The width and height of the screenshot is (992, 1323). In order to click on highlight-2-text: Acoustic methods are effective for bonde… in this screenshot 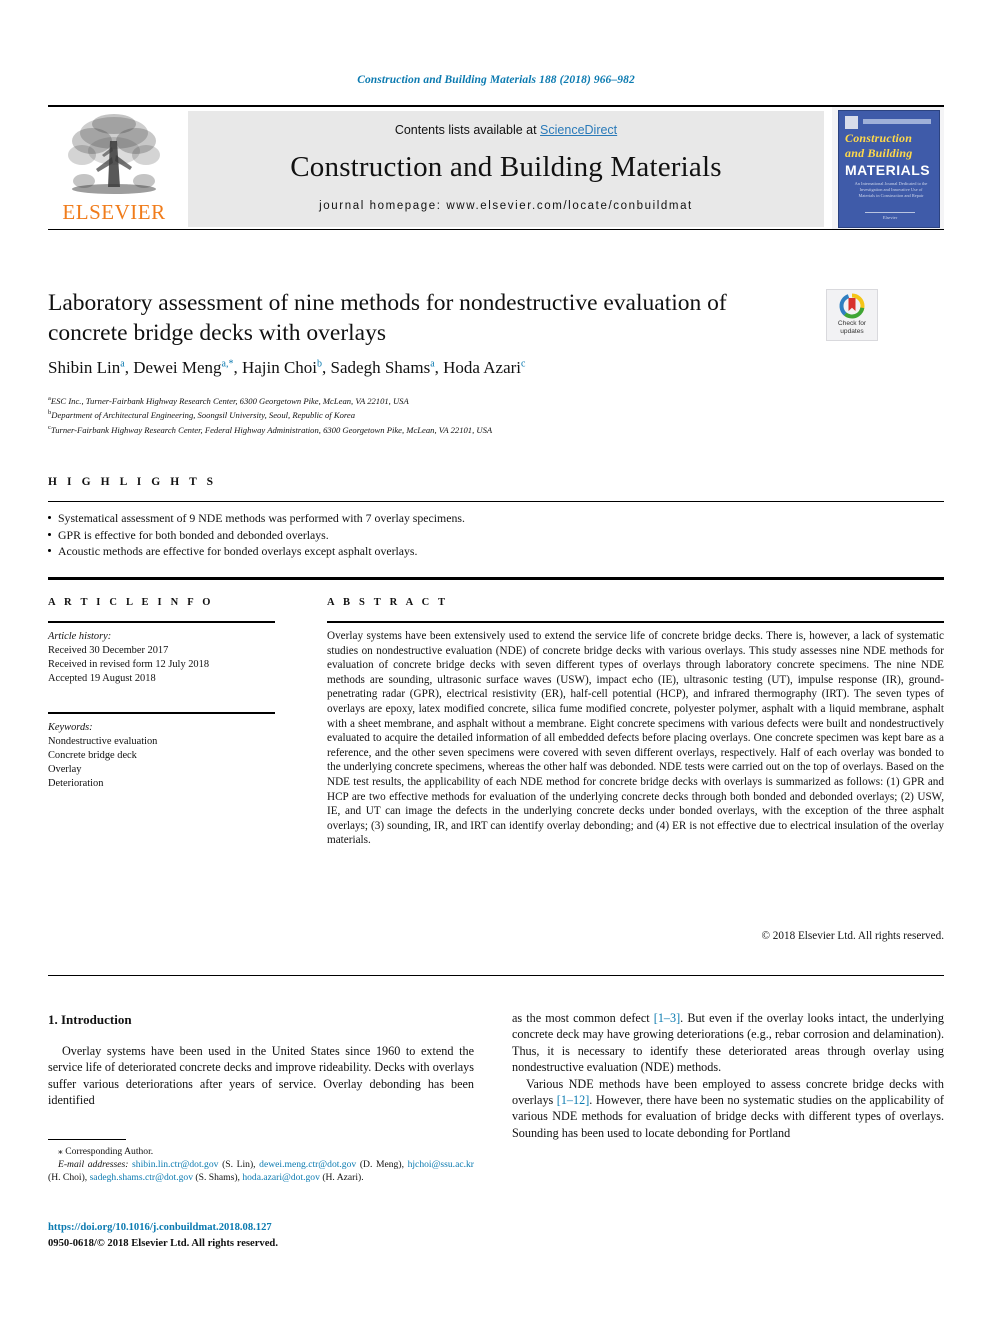, I will do `click(238, 551)`.